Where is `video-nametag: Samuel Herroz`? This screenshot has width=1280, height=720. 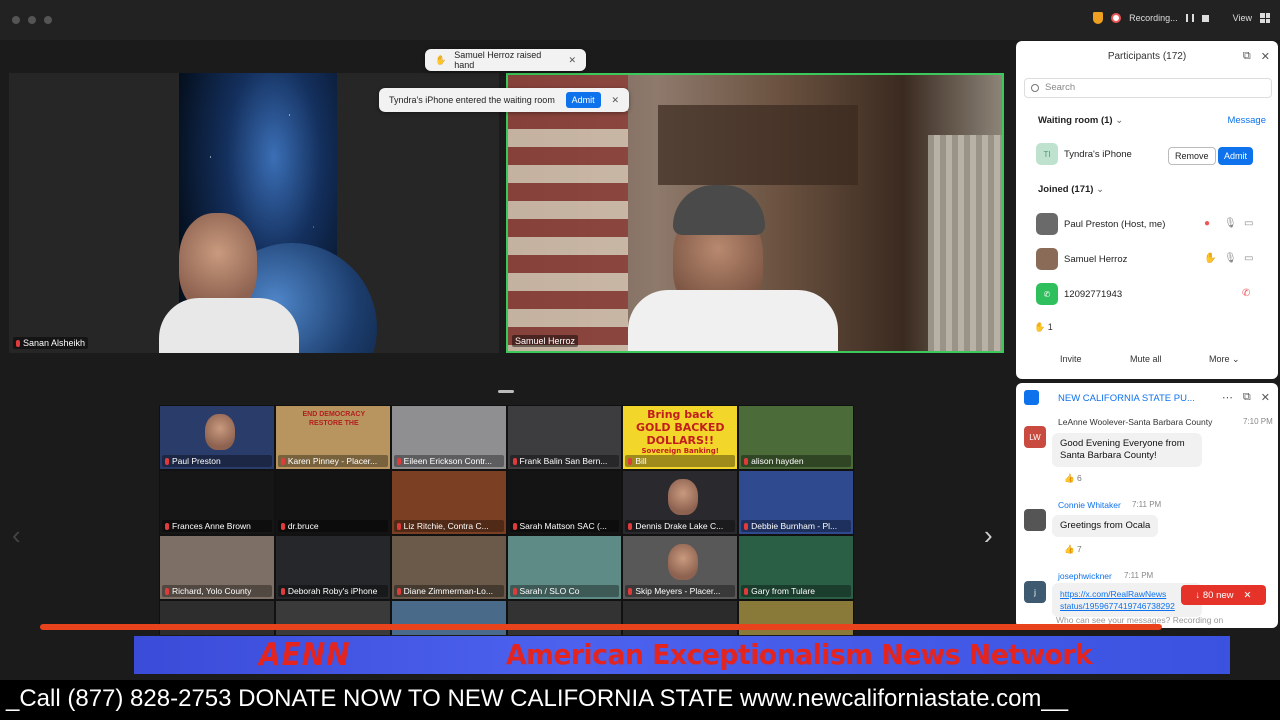 video-nametag: Samuel Herroz is located at coordinates (545, 341).